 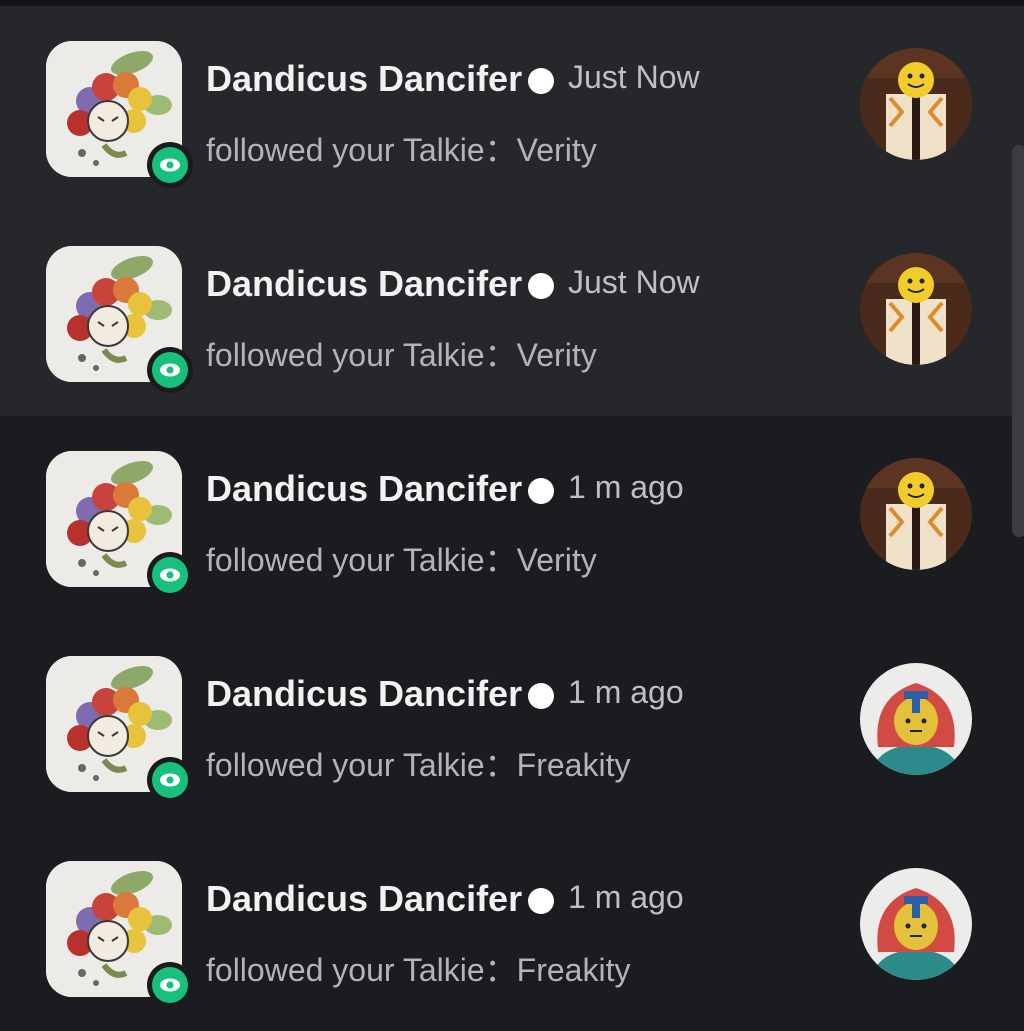 What do you see at coordinates (1018, 341) in the screenshot?
I see `scrollbar` at bounding box center [1018, 341].